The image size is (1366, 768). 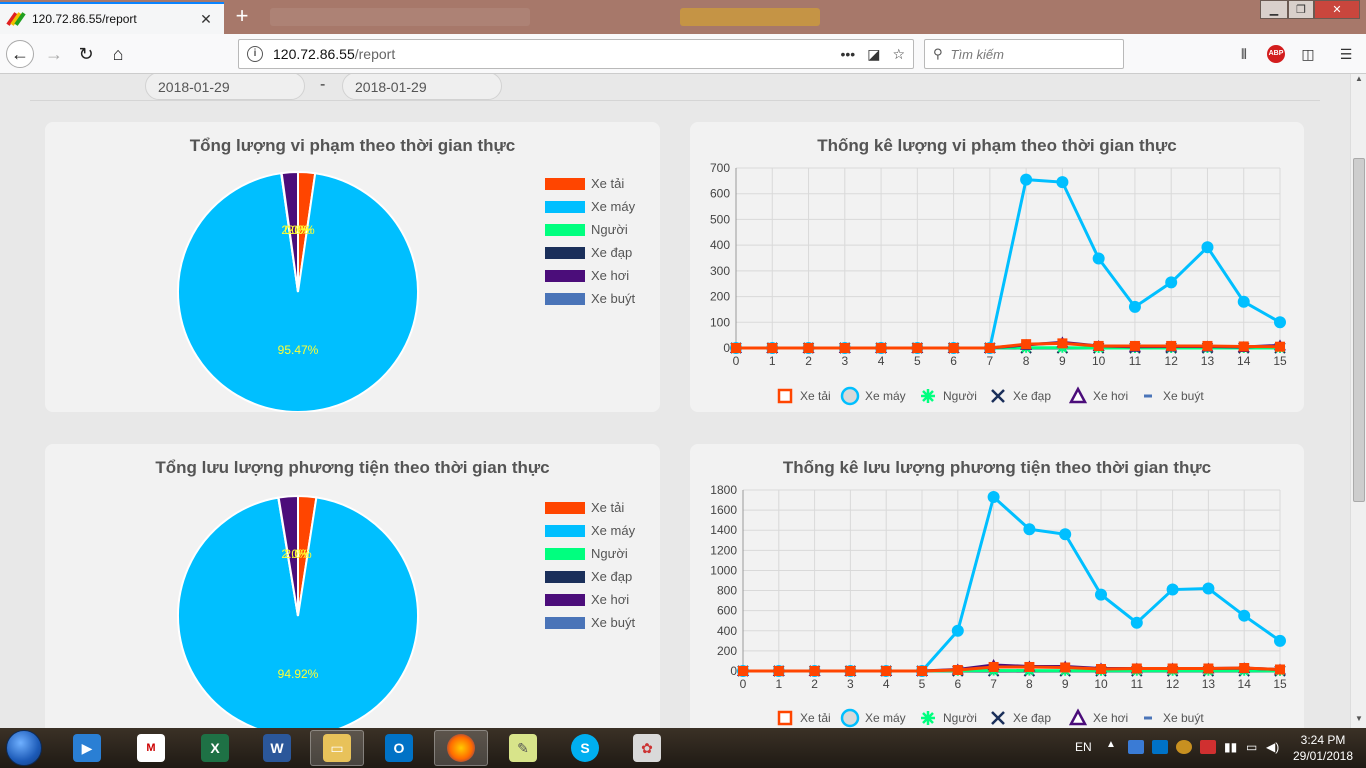 I want to click on scroll-up-icon: ▲, so click(x=1358, y=81).